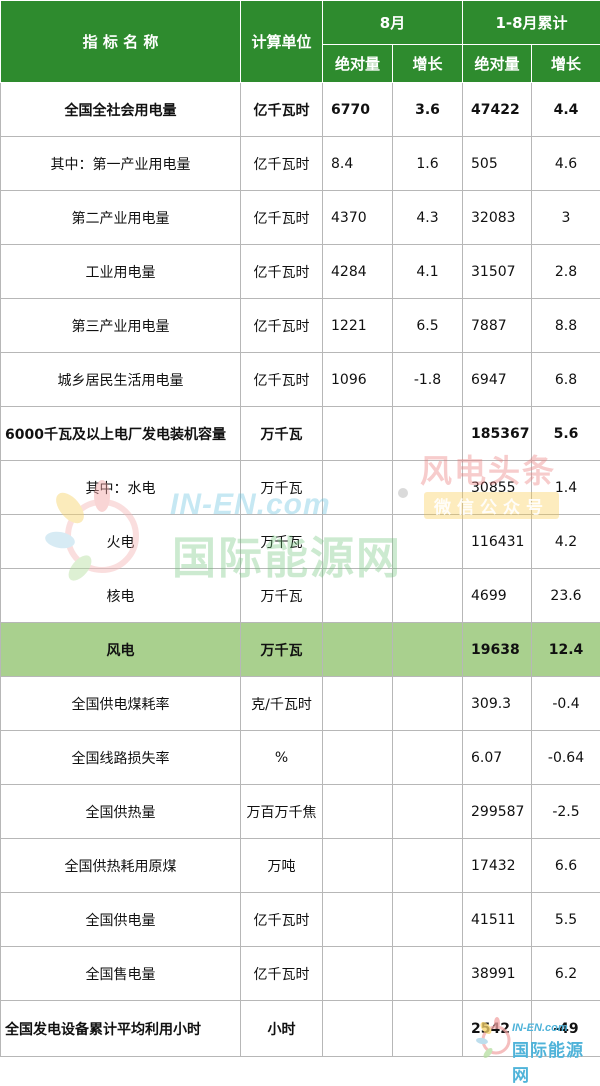  I want to click on cumulative-absolute-cell: 2542, so click(497, 1029).